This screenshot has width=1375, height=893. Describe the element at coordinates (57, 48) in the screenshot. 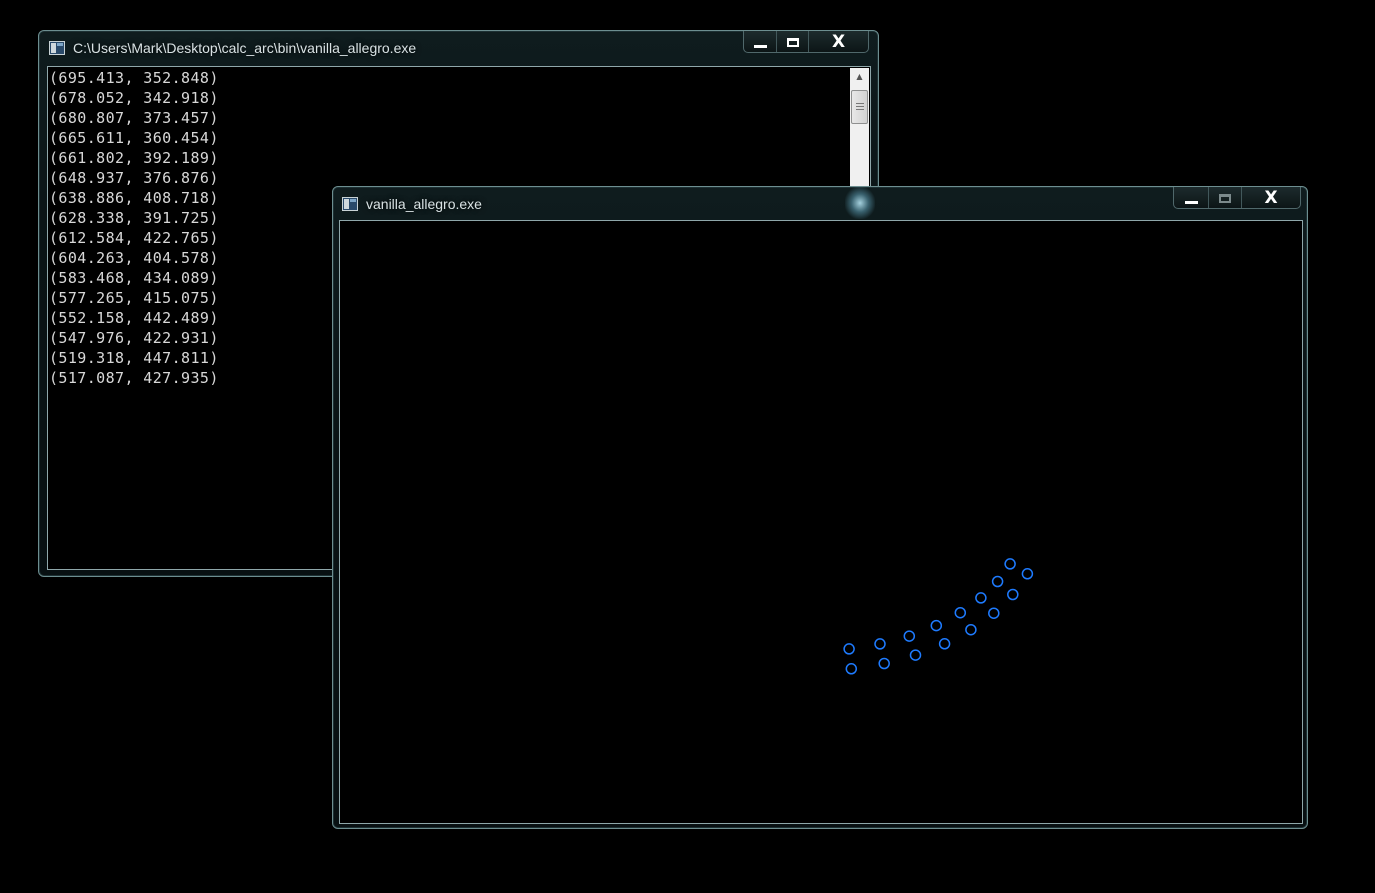

I see `console-app-icon` at that location.